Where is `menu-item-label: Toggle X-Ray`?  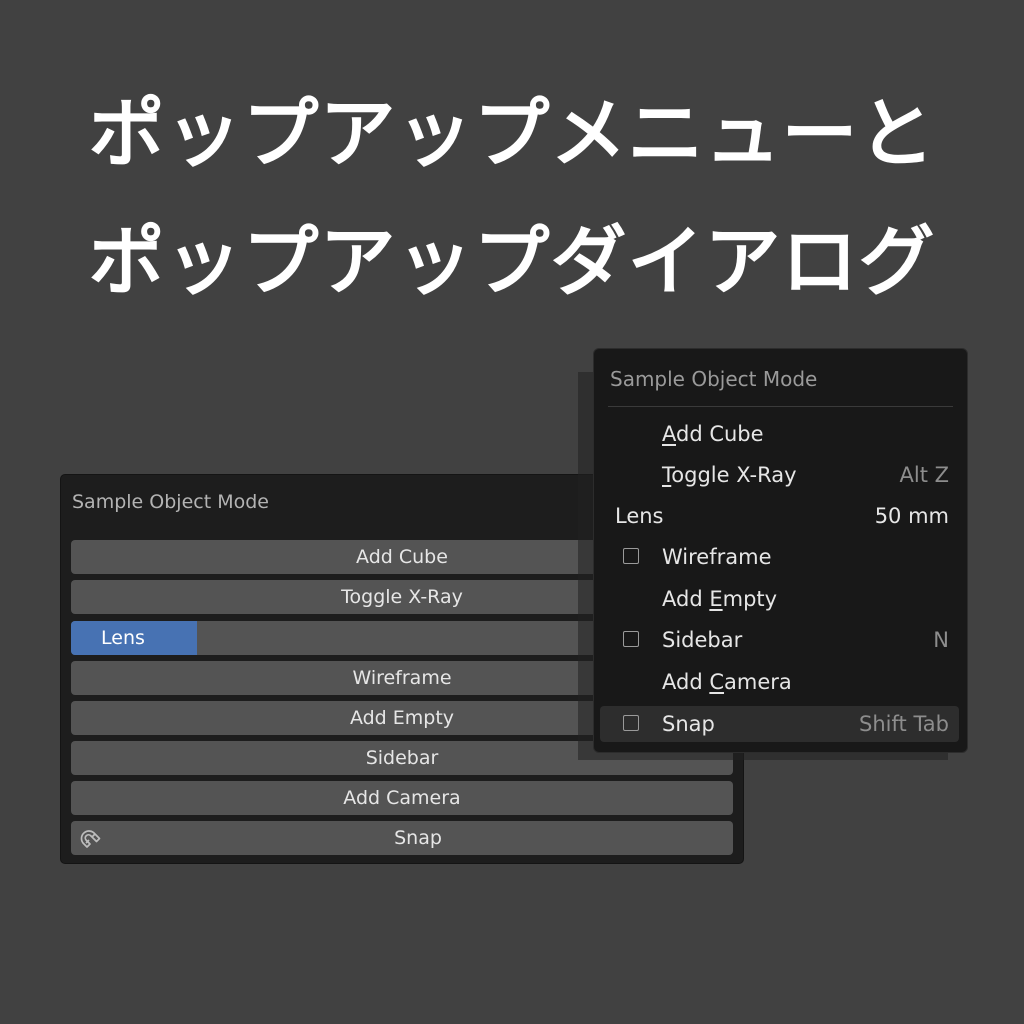
menu-item-label: Toggle X-Ray is located at coordinates (729, 475).